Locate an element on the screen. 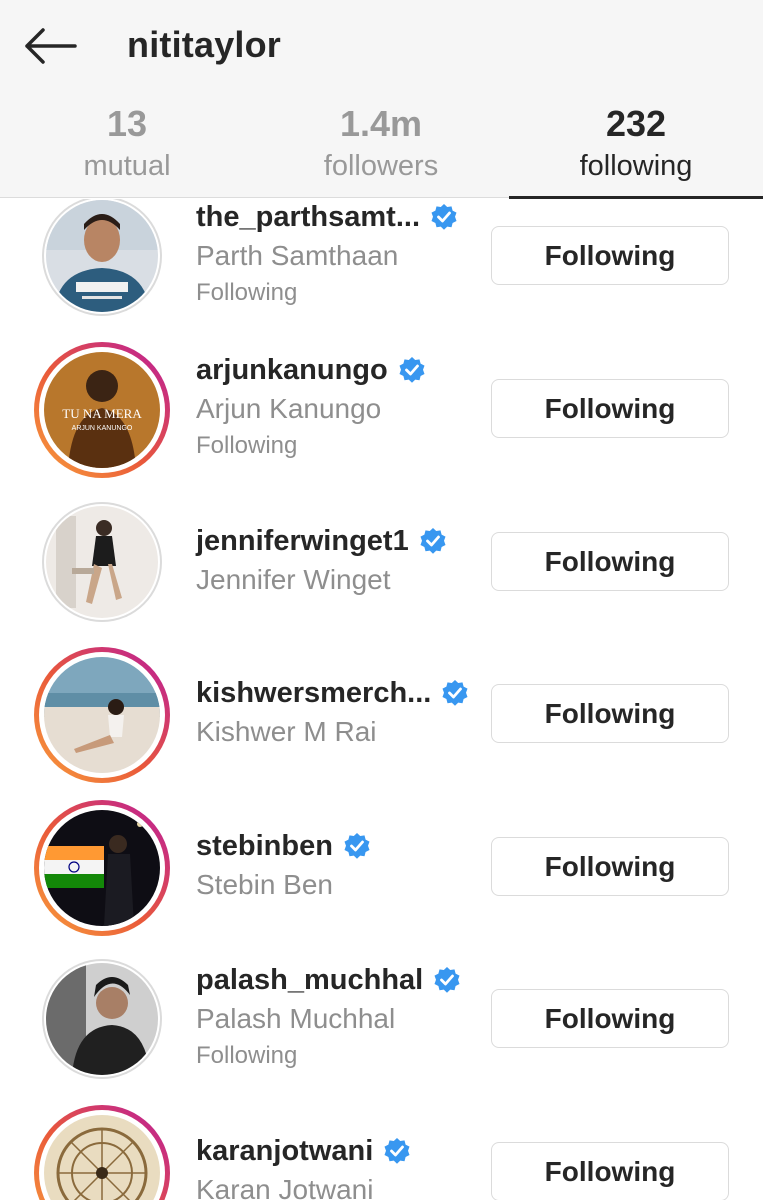 The width and height of the screenshot is (763, 1200). username: jenniferwinget1 is located at coordinates (302, 541).